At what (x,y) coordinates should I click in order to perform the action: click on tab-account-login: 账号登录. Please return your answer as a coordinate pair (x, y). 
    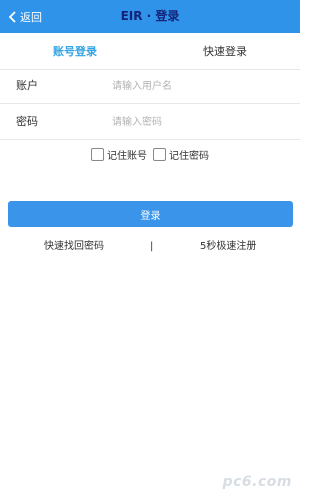
    Looking at the image, I should click on (75, 51).